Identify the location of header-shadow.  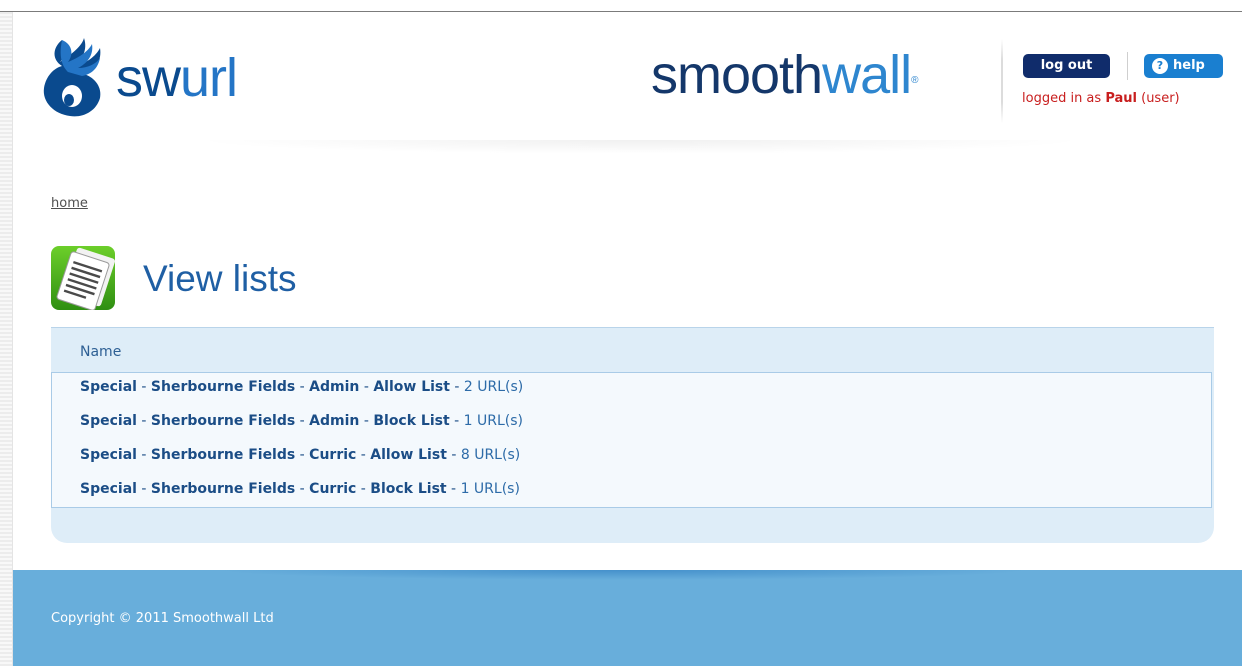
(640, 147).